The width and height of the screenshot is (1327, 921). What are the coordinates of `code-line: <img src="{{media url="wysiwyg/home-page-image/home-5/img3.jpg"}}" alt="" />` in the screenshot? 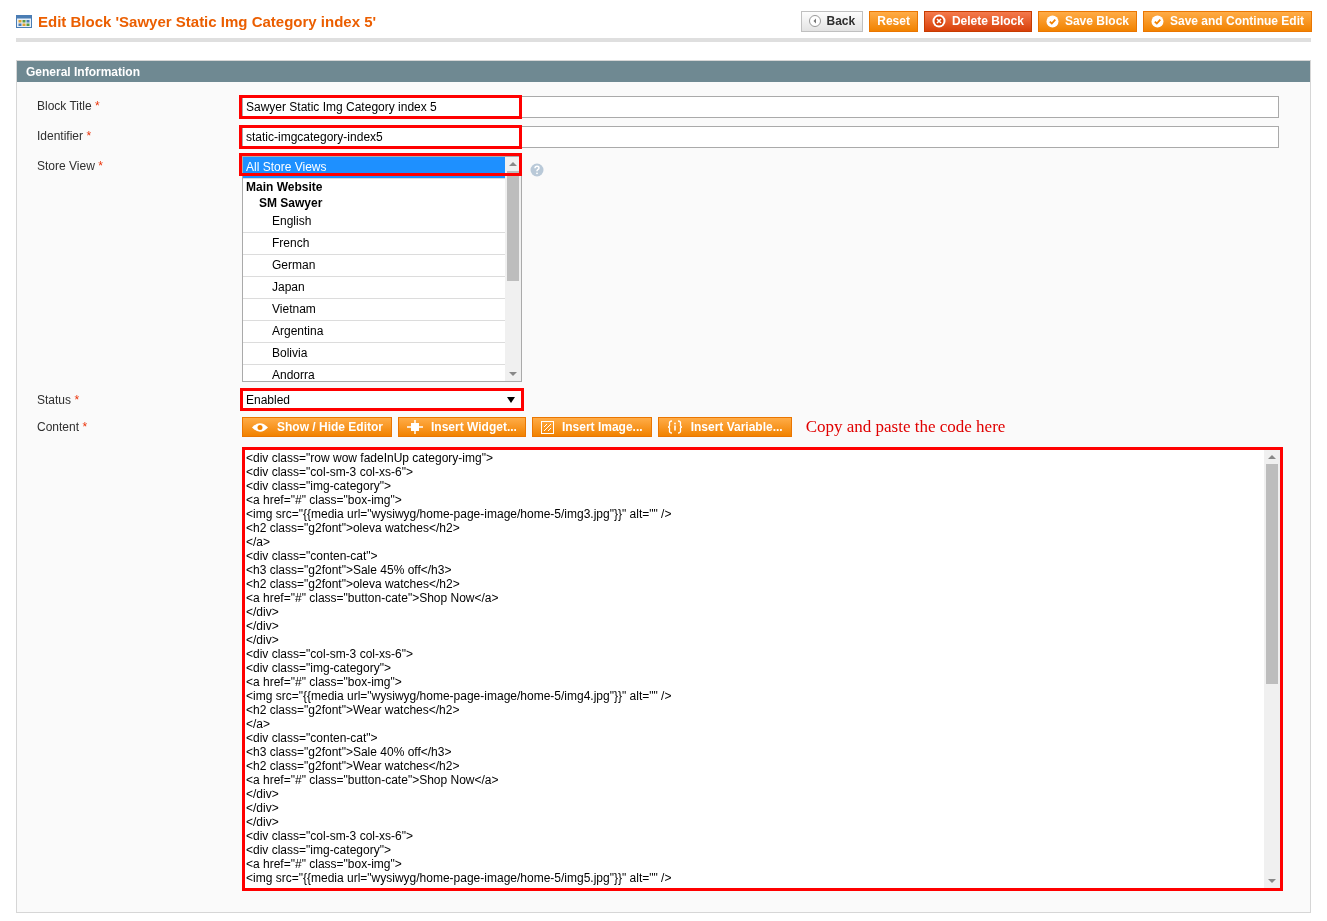 It's located at (459, 514).